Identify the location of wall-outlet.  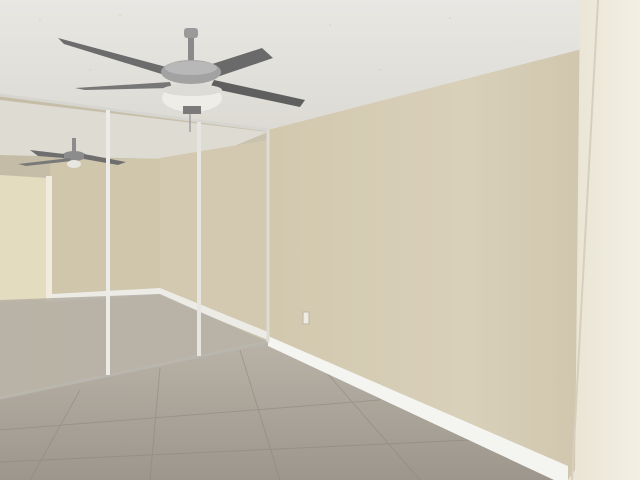
(306, 318).